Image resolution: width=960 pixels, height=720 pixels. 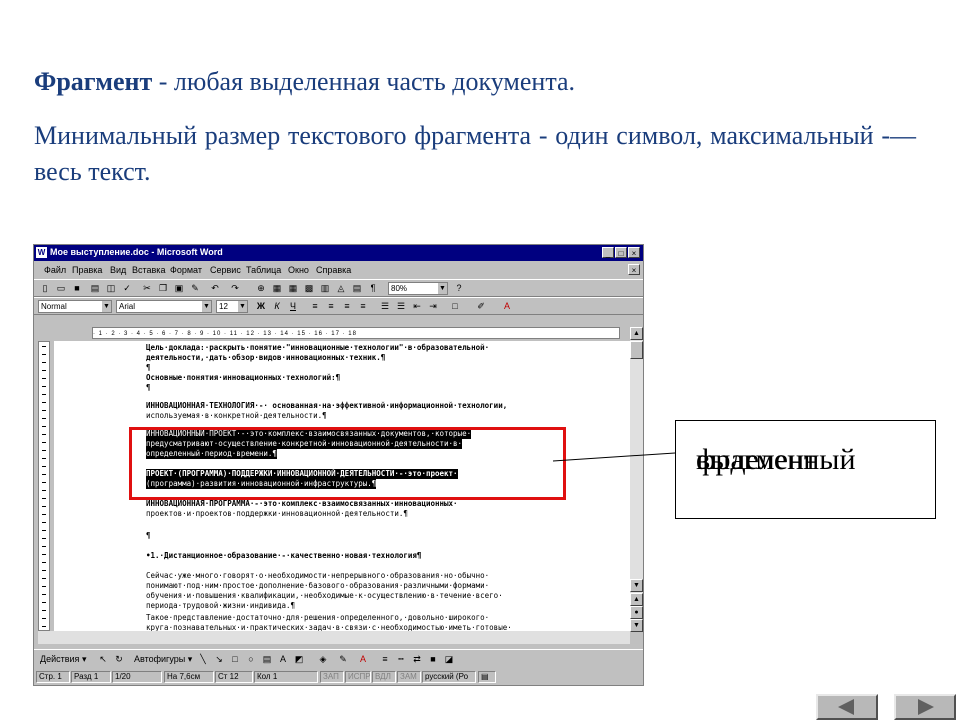 I want to click on callout-line2: фрагмент, so click(x=757, y=459).